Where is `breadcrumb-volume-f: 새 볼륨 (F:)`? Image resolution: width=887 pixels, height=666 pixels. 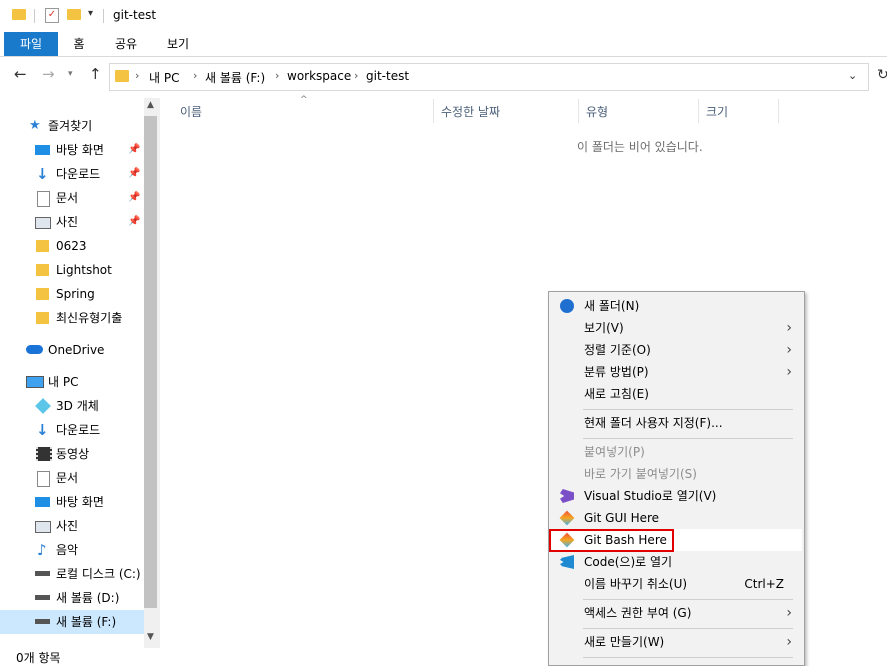
breadcrumb-volume-f: 새 볼륨 (F:) is located at coordinates (235, 77).